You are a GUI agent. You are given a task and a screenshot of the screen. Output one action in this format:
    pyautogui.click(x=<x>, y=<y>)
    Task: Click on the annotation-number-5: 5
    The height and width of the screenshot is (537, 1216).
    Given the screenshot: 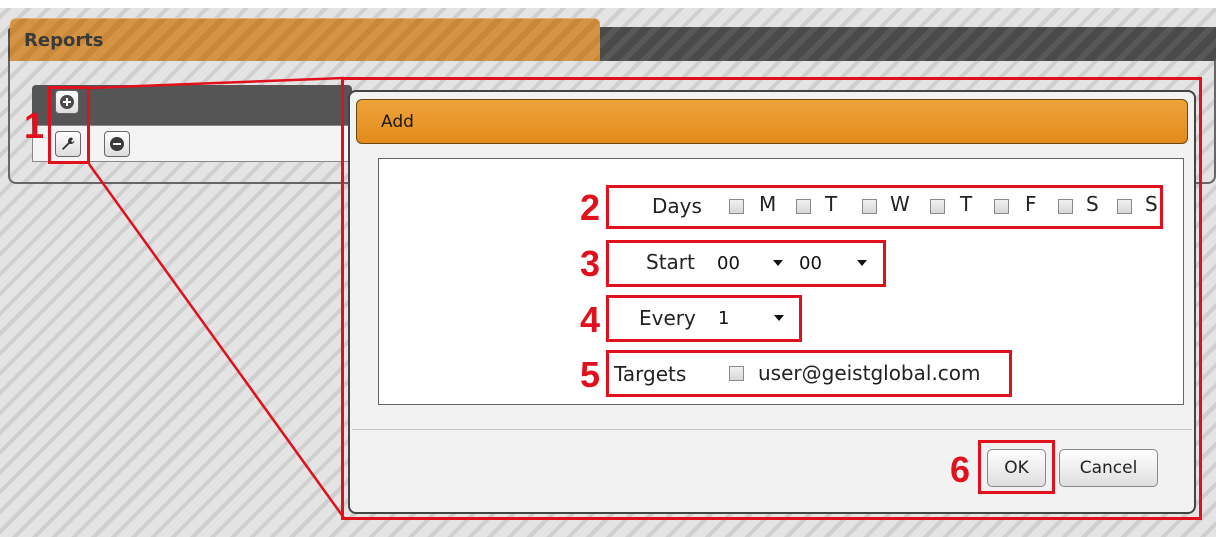 What is the action you would take?
    pyautogui.click(x=590, y=374)
    